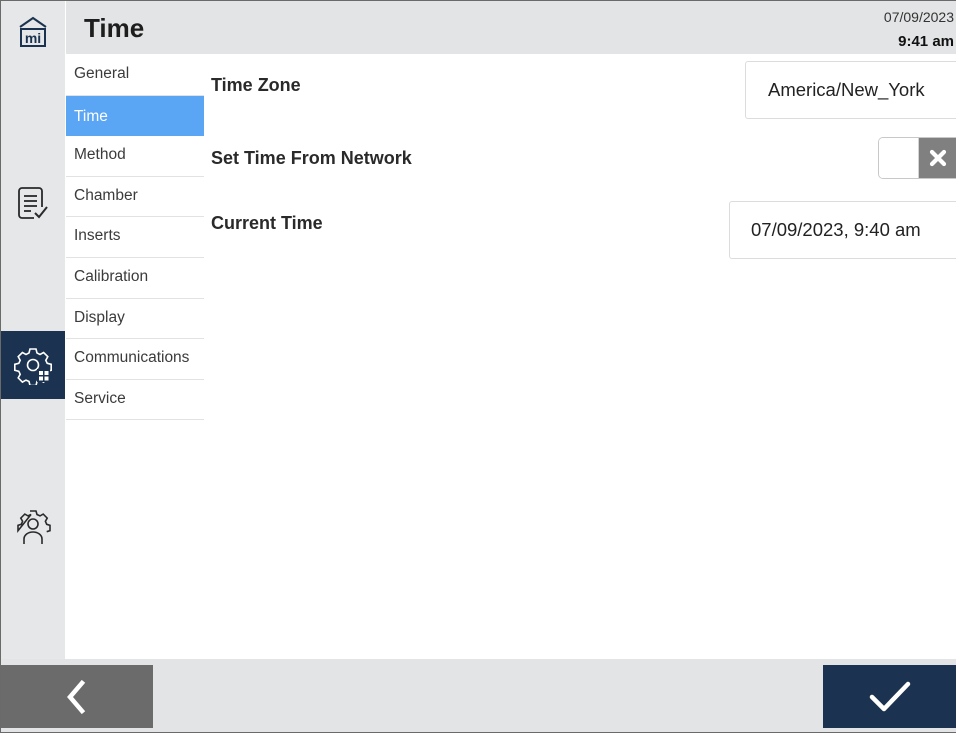 The image size is (956, 733). Describe the element at coordinates (926, 41) in the screenshot. I see `header-clock: 9:41 am` at that location.